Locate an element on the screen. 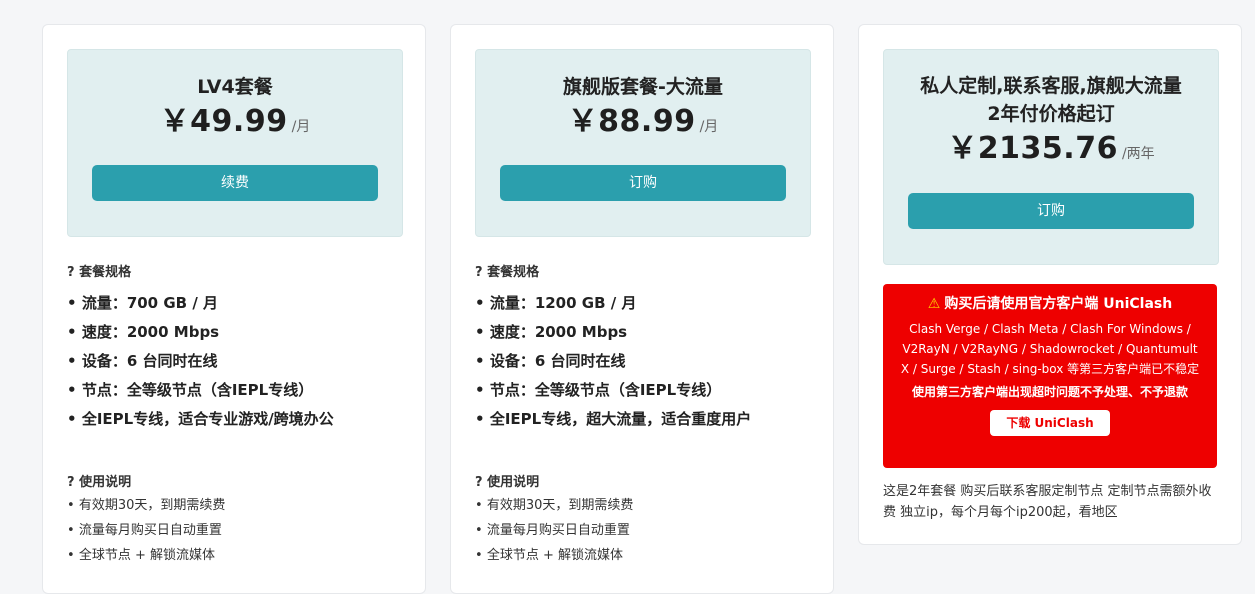  spec-item: 流量：700 GB / 月 is located at coordinates (200, 303).